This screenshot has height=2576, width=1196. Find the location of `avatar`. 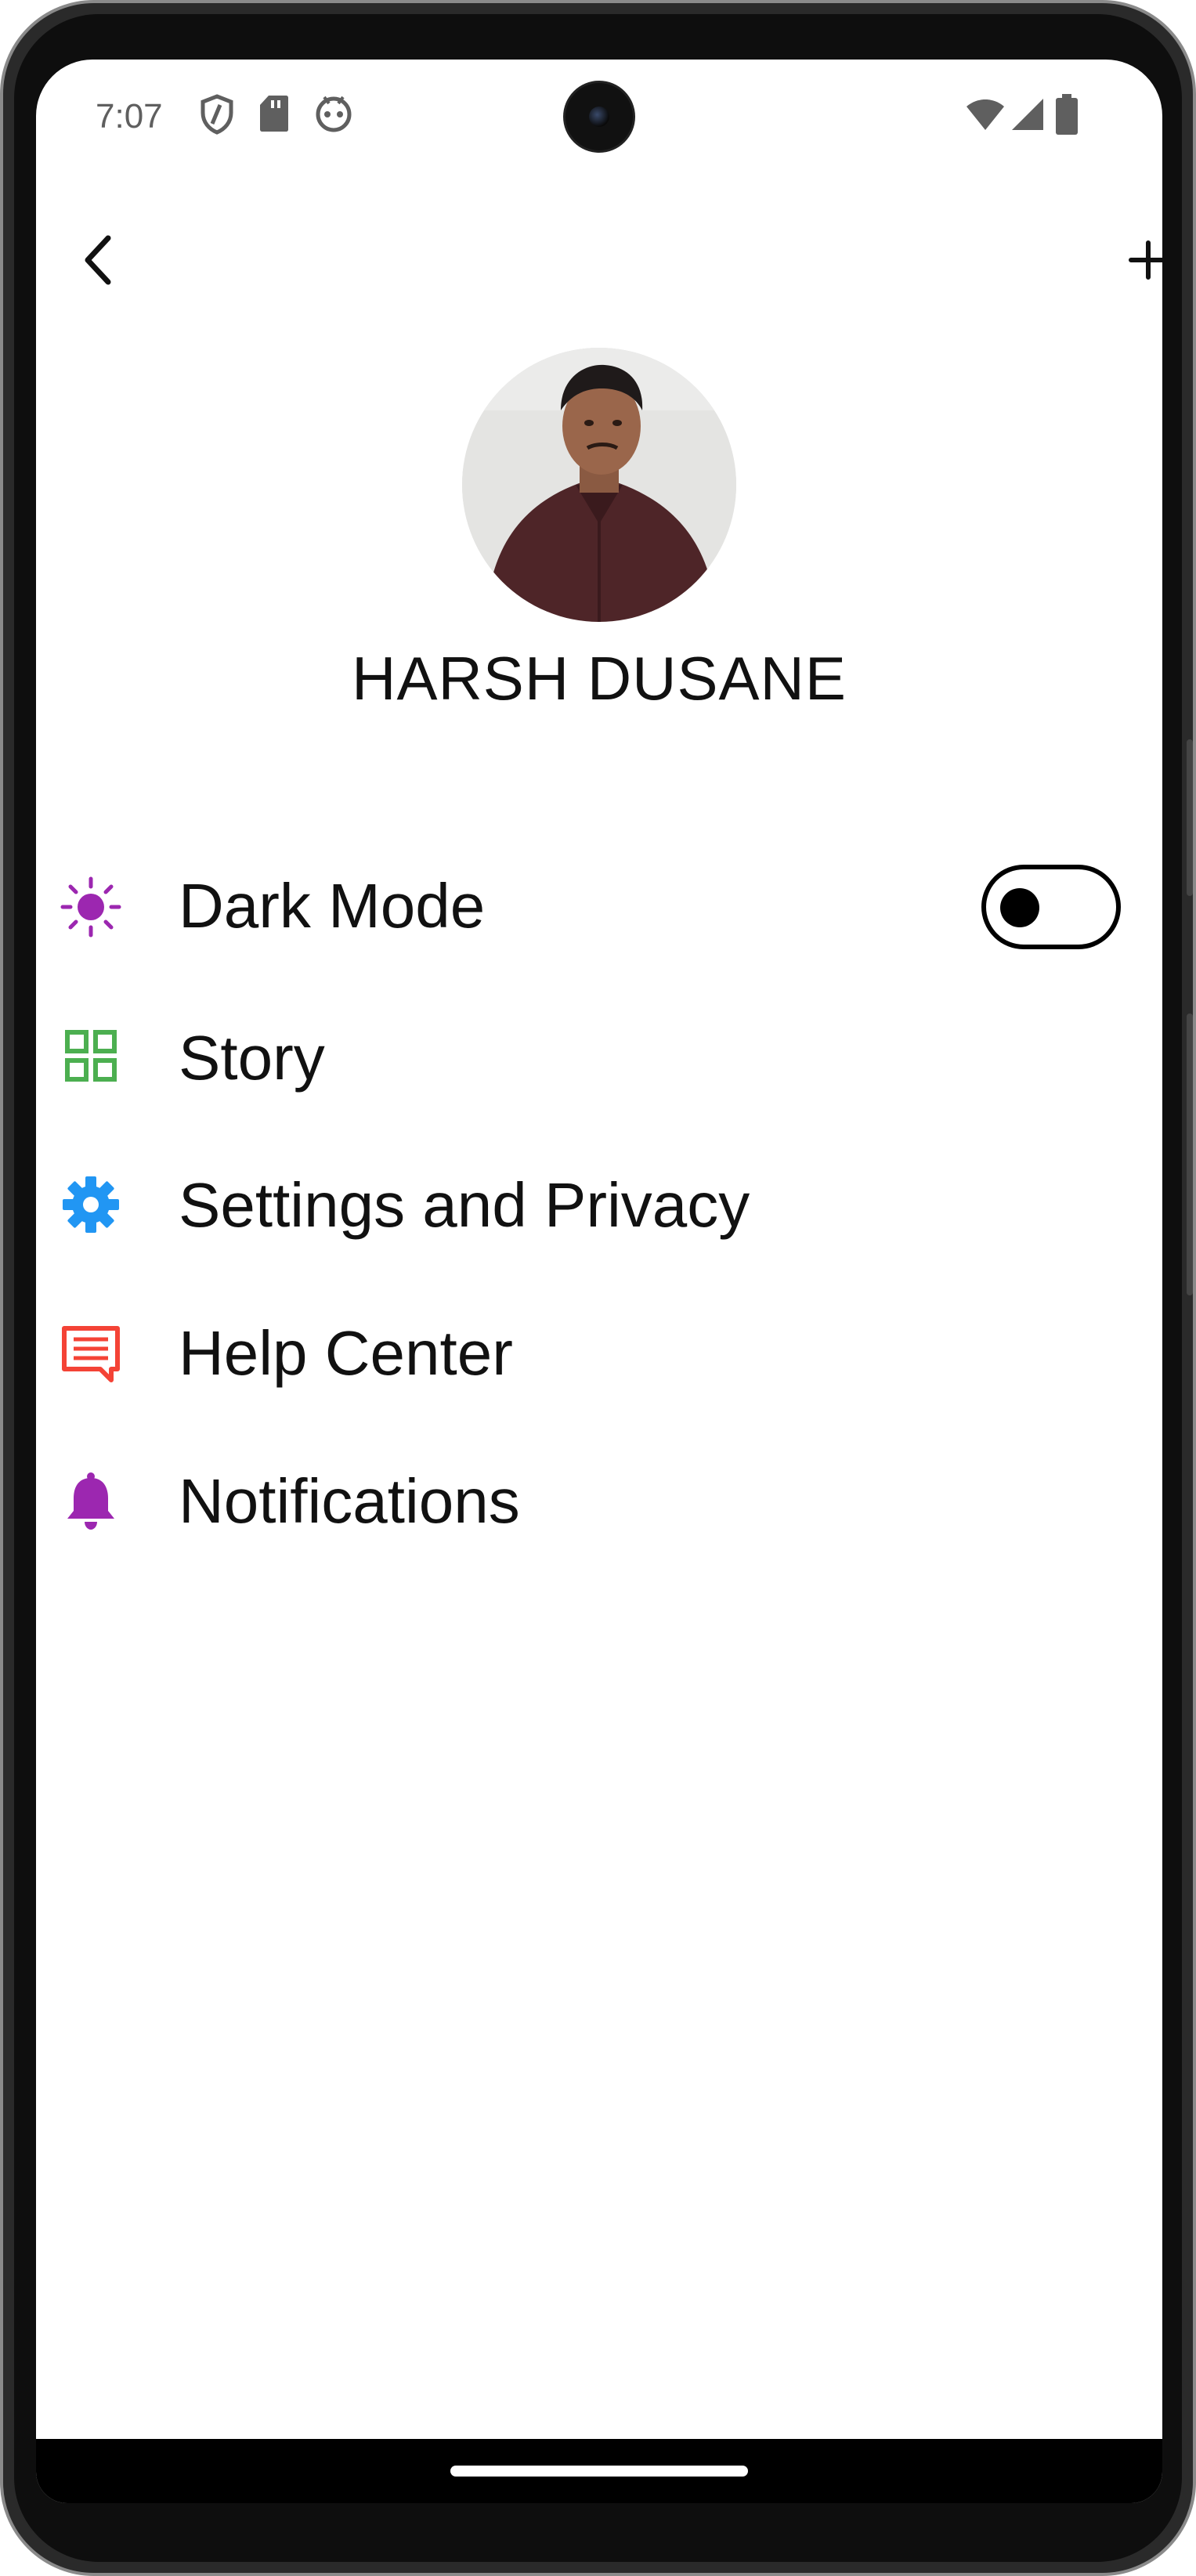

avatar is located at coordinates (599, 485).